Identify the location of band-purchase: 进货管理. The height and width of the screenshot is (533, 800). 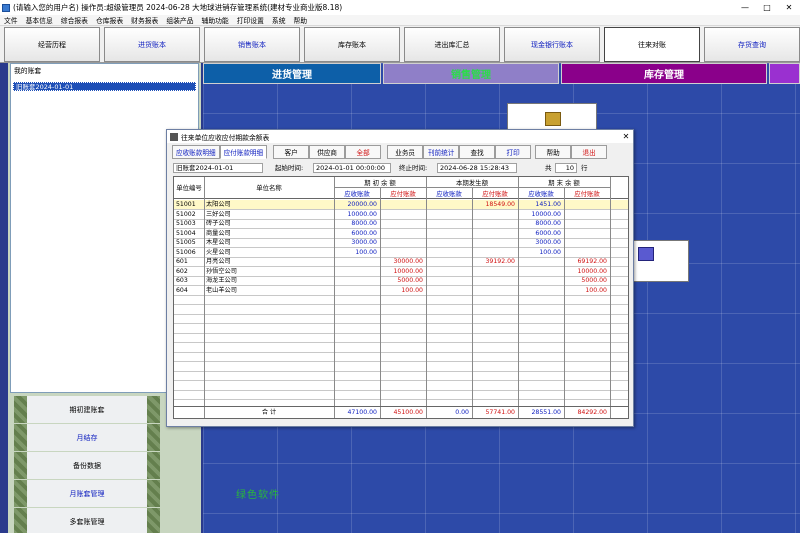
(292, 73).